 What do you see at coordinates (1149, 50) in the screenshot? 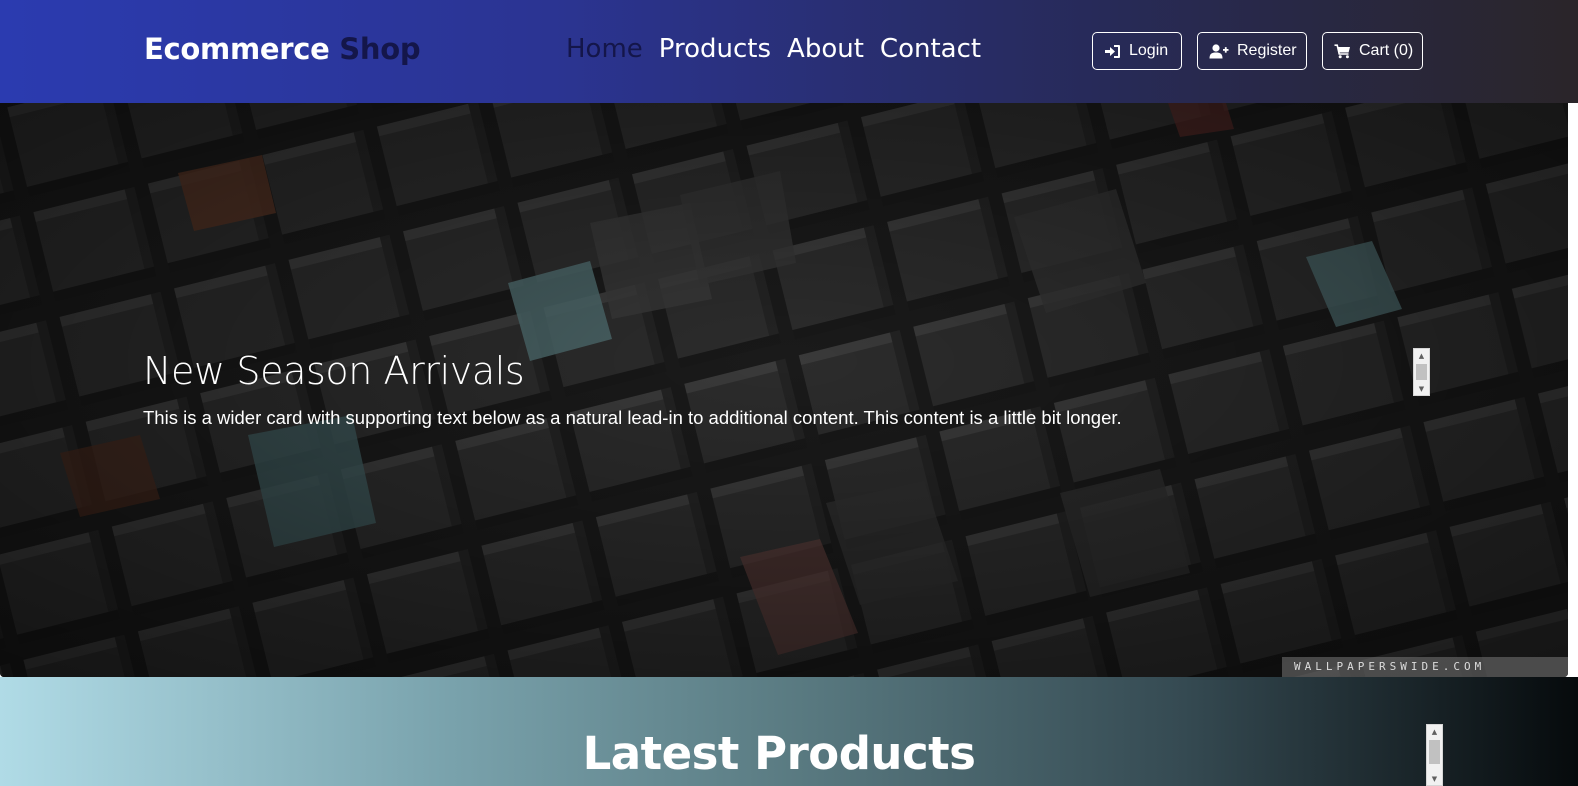
I see `login-label: Login` at bounding box center [1149, 50].